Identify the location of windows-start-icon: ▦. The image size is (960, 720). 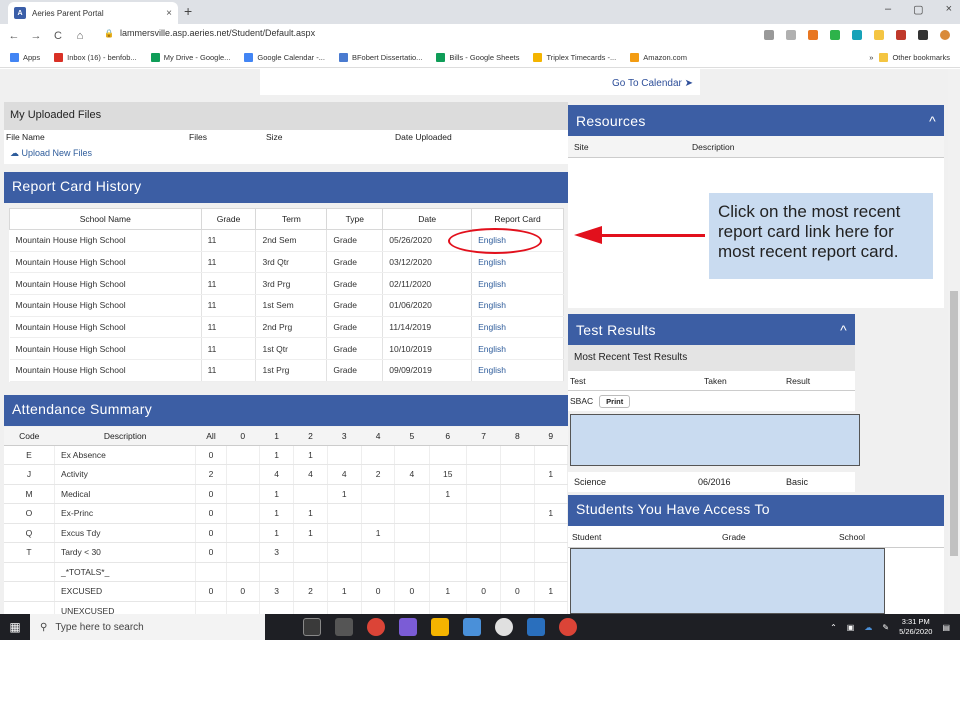
(15, 627).